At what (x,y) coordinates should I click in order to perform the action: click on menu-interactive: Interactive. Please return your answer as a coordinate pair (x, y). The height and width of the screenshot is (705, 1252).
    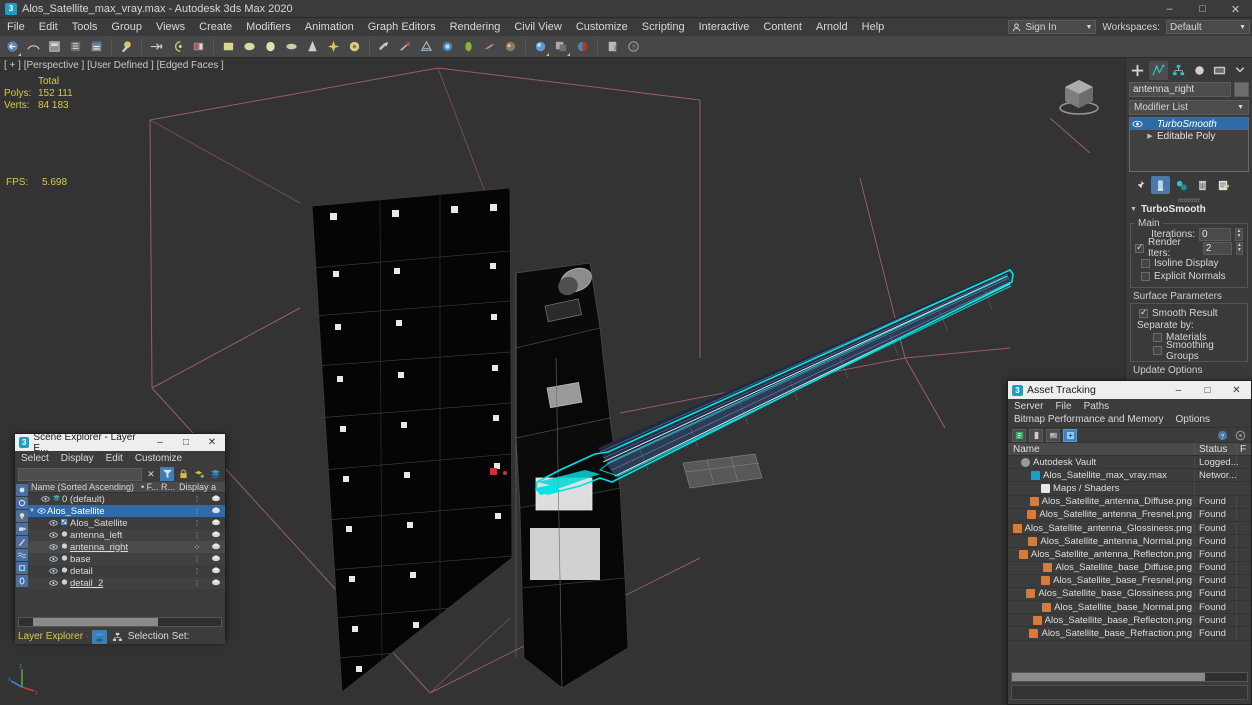
    Looking at the image, I should click on (724, 27).